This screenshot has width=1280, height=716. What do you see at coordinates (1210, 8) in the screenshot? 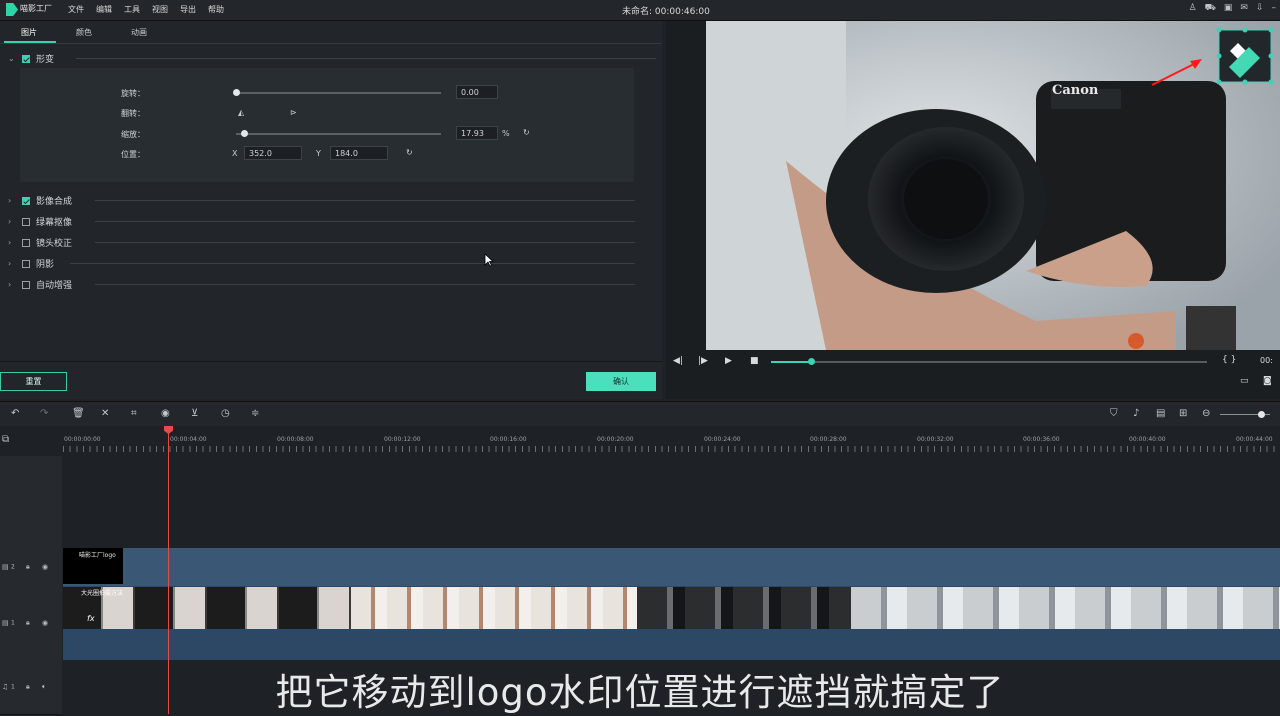
I see `cart-icon: ⛟` at bounding box center [1210, 8].